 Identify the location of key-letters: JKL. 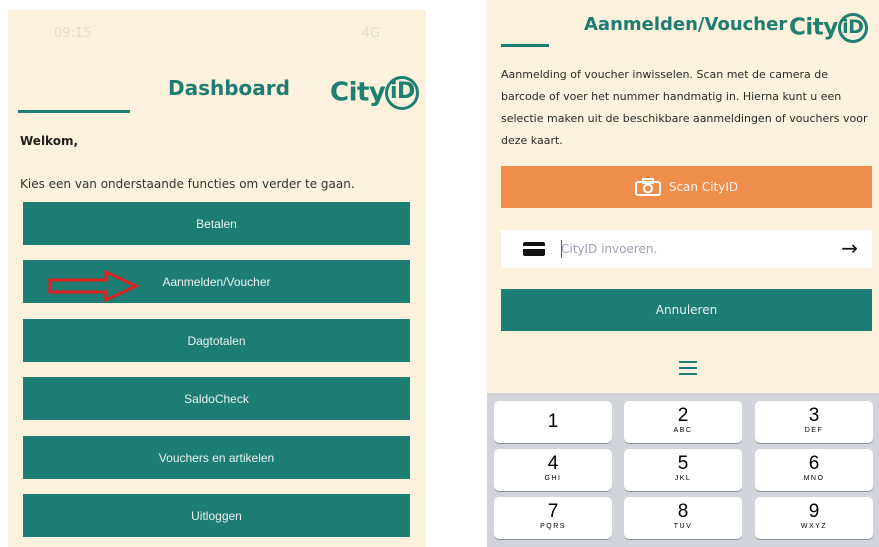
(683, 478).